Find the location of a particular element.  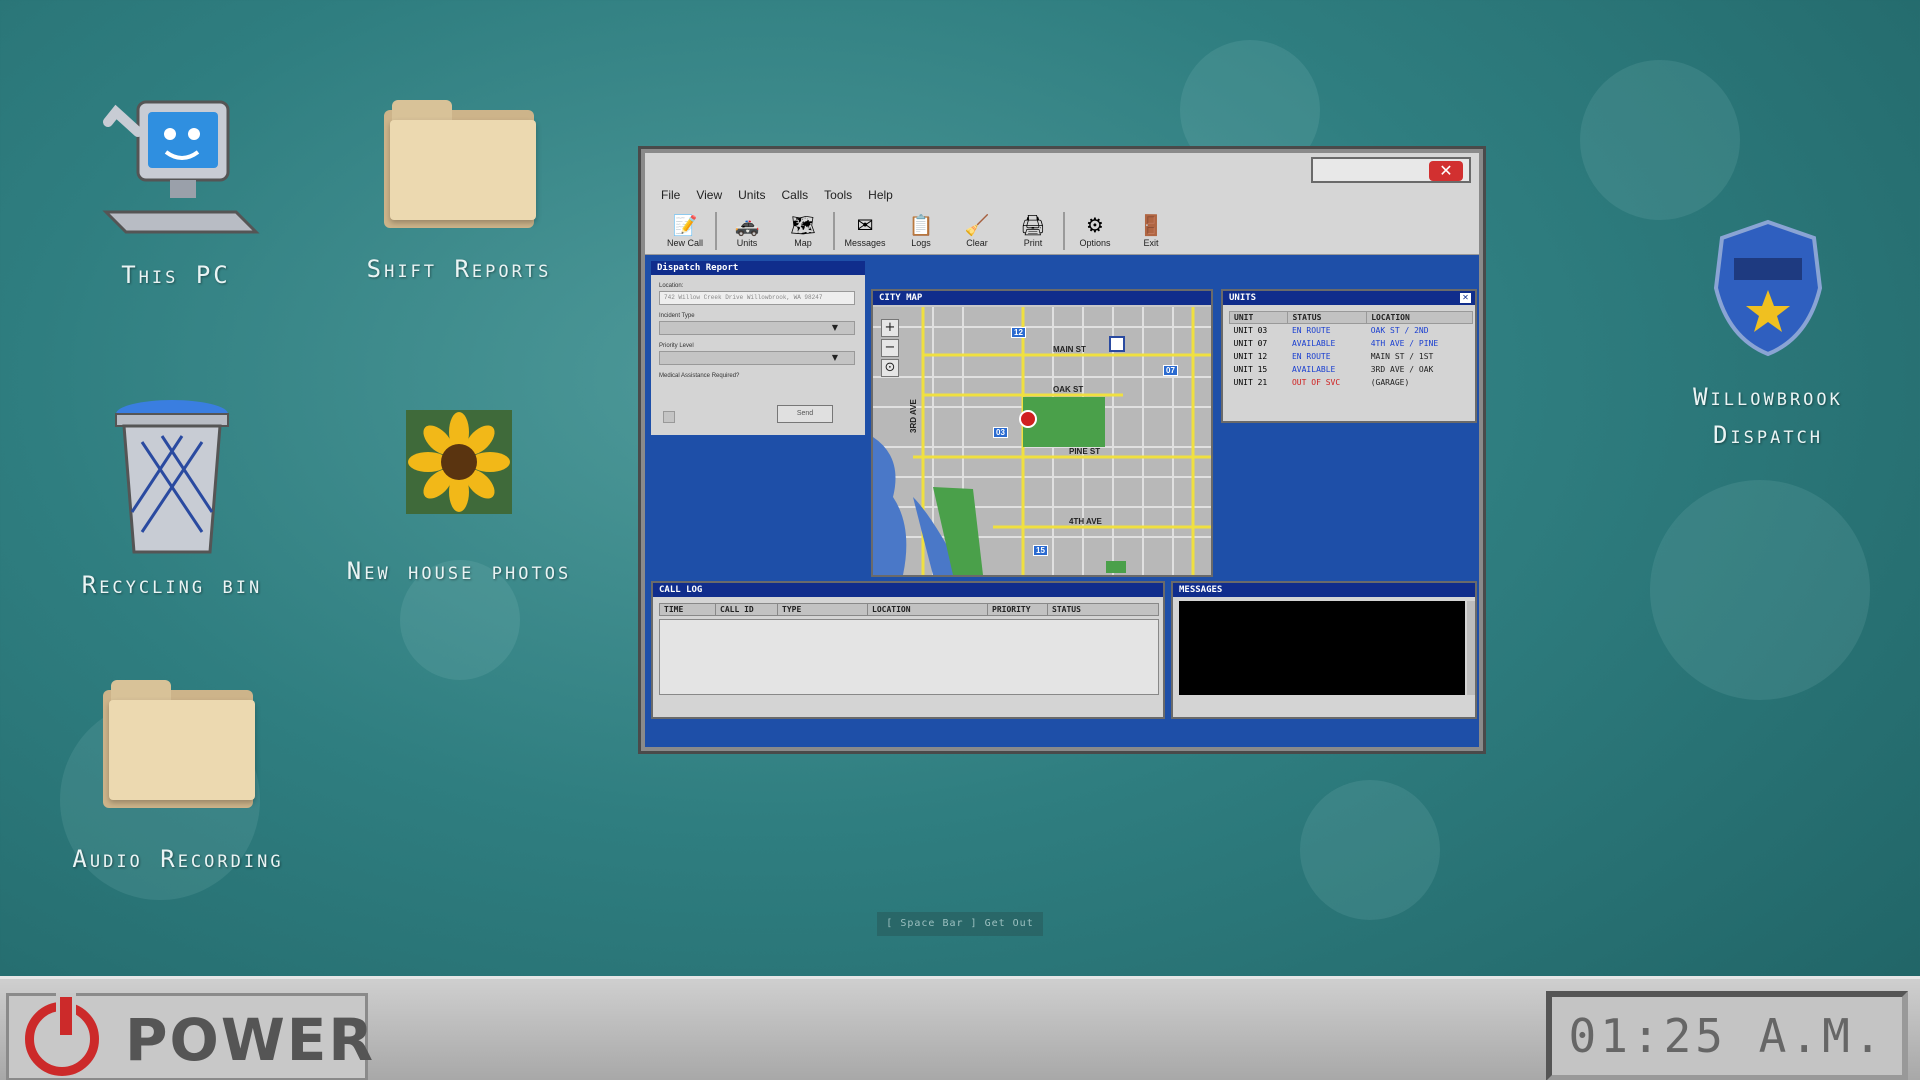

panel-title: Dispatch Report is located at coordinates (758, 268).